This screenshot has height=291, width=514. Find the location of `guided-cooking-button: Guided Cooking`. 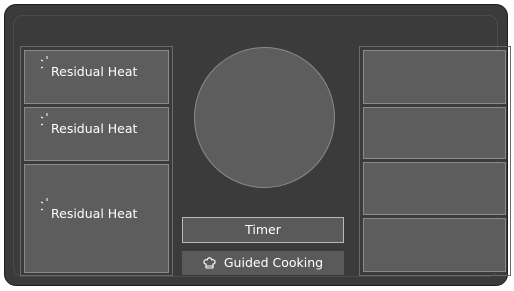

guided-cooking-button: Guided Cooking is located at coordinates (263, 263).